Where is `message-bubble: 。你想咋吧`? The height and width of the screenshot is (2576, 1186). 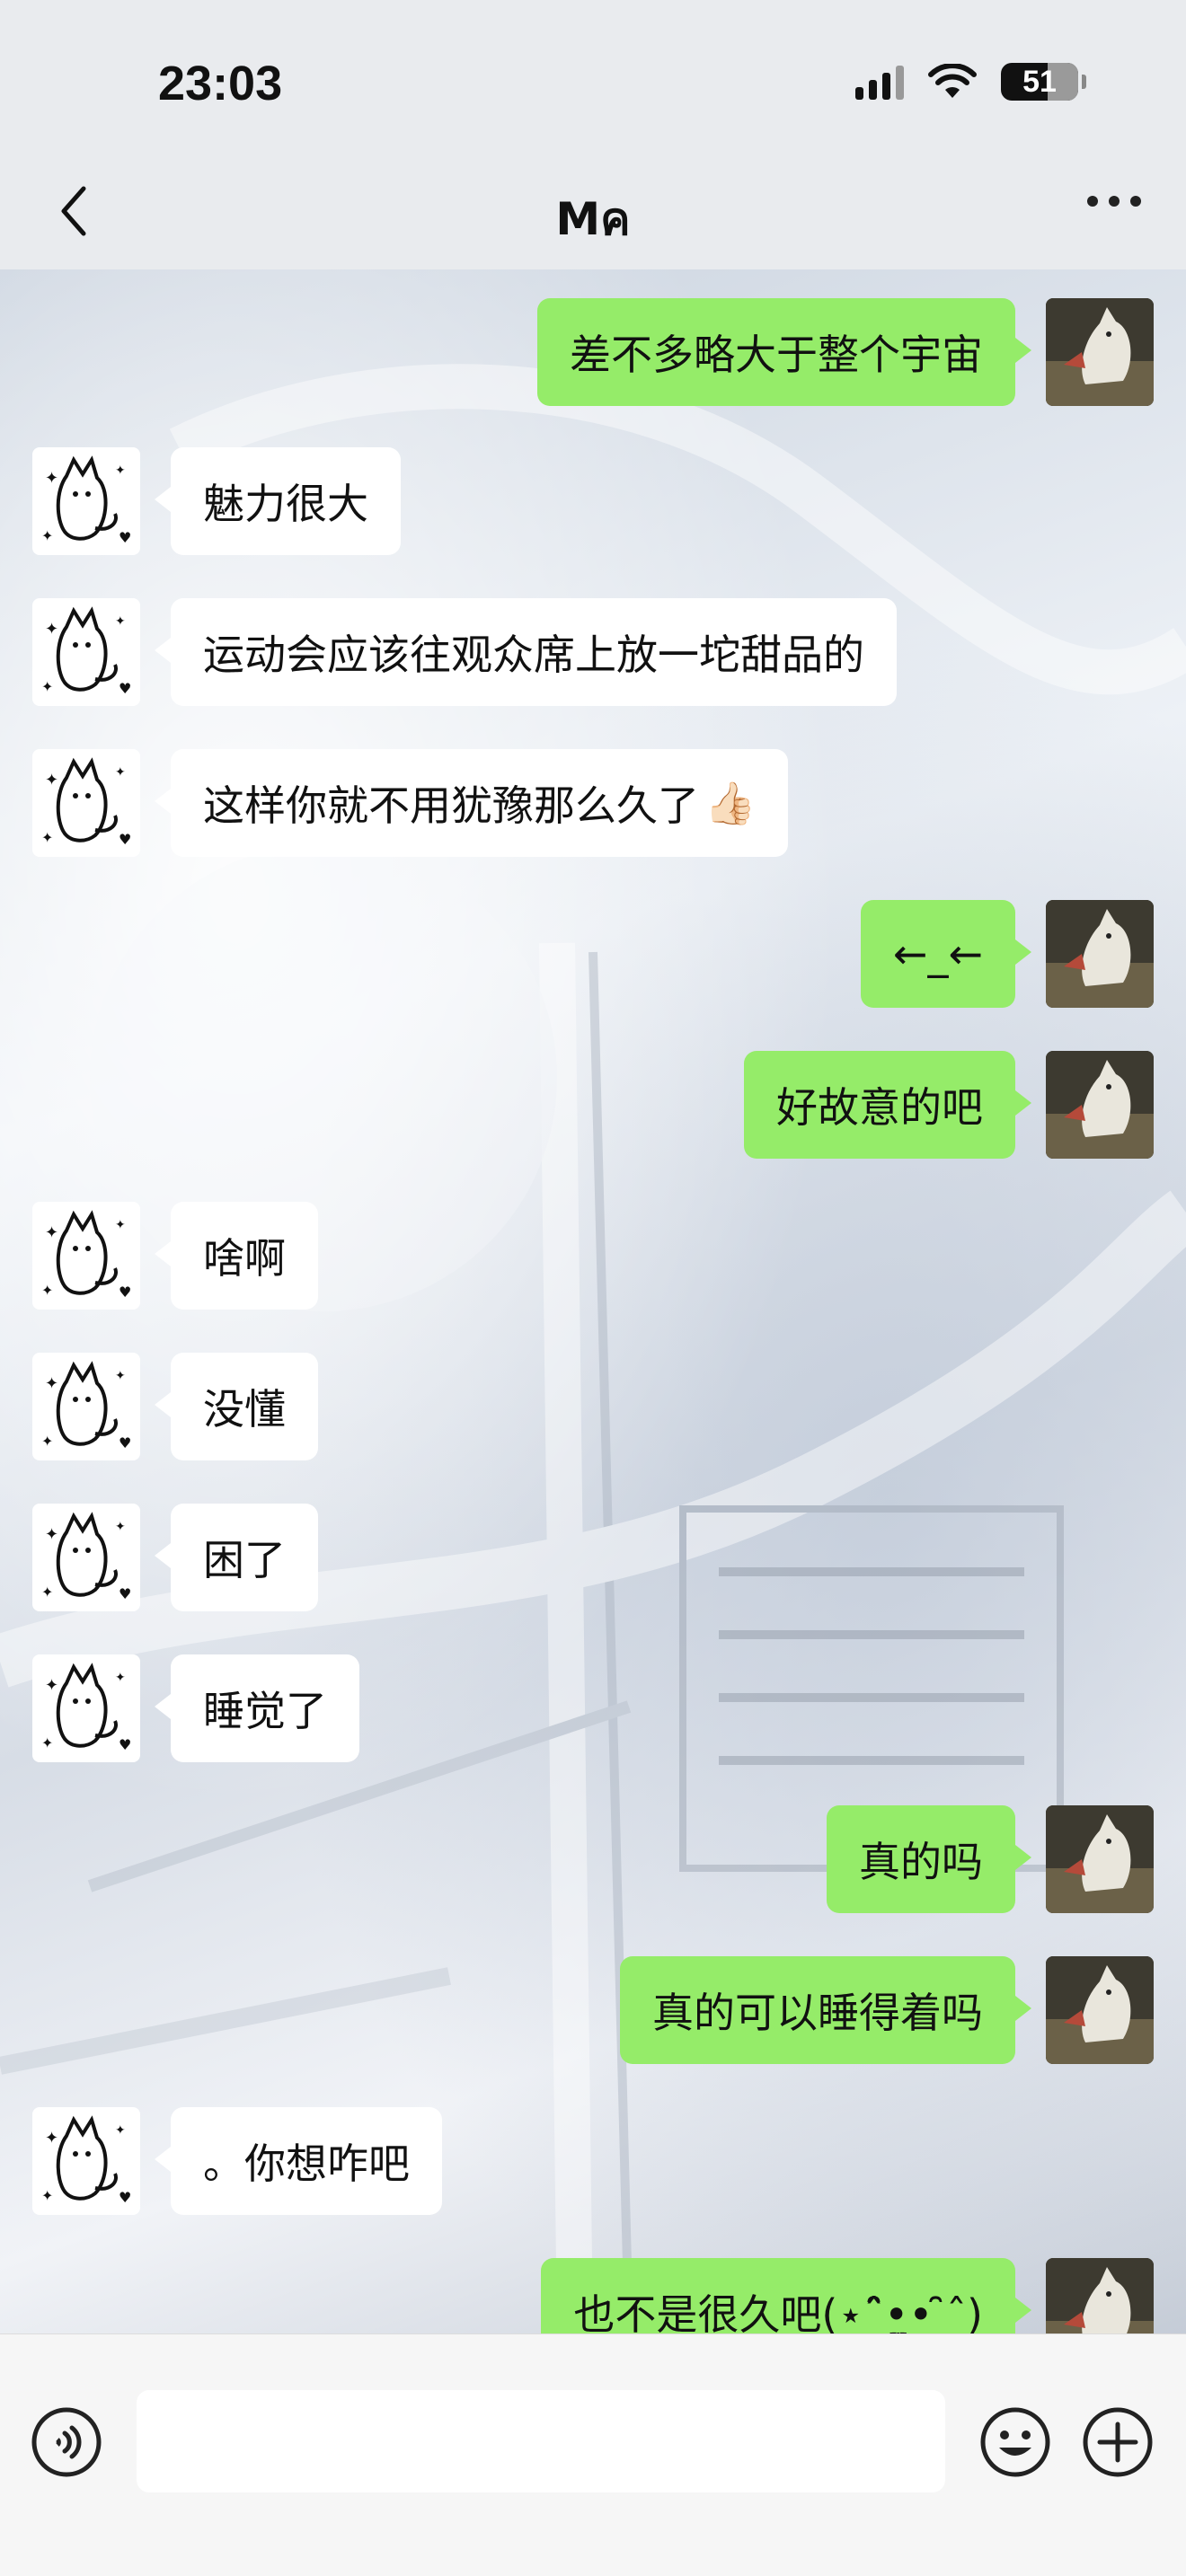 message-bubble: 。你想咋吧 is located at coordinates (298, 2161).